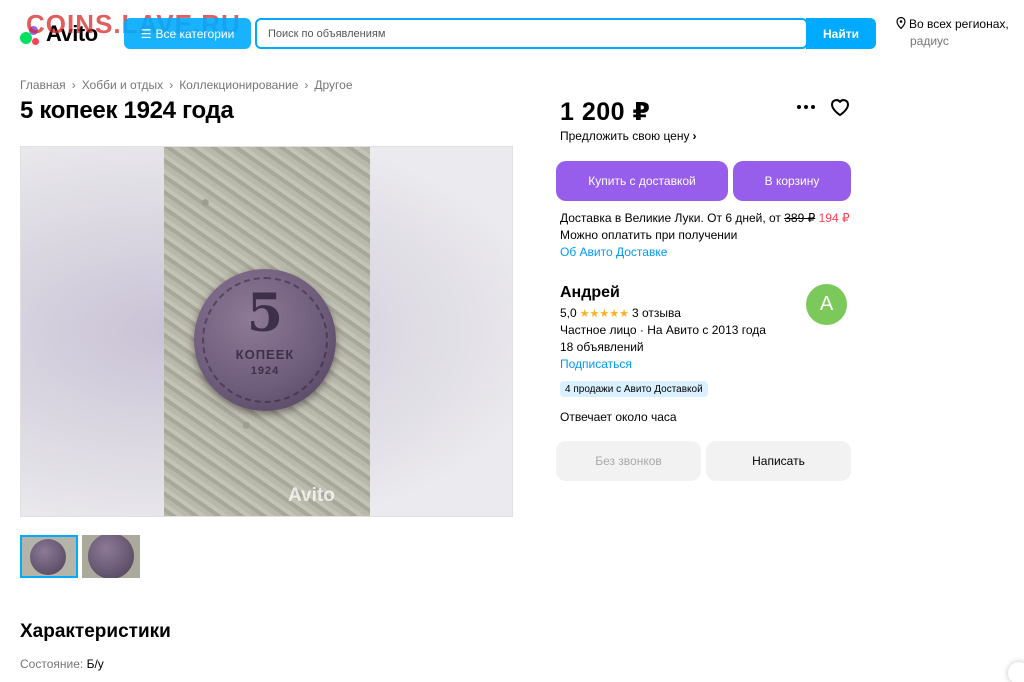 The image size is (1024, 682). What do you see at coordinates (604, 313) in the screenshot?
I see `star-rating-icon: ★★★★★` at bounding box center [604, 313].